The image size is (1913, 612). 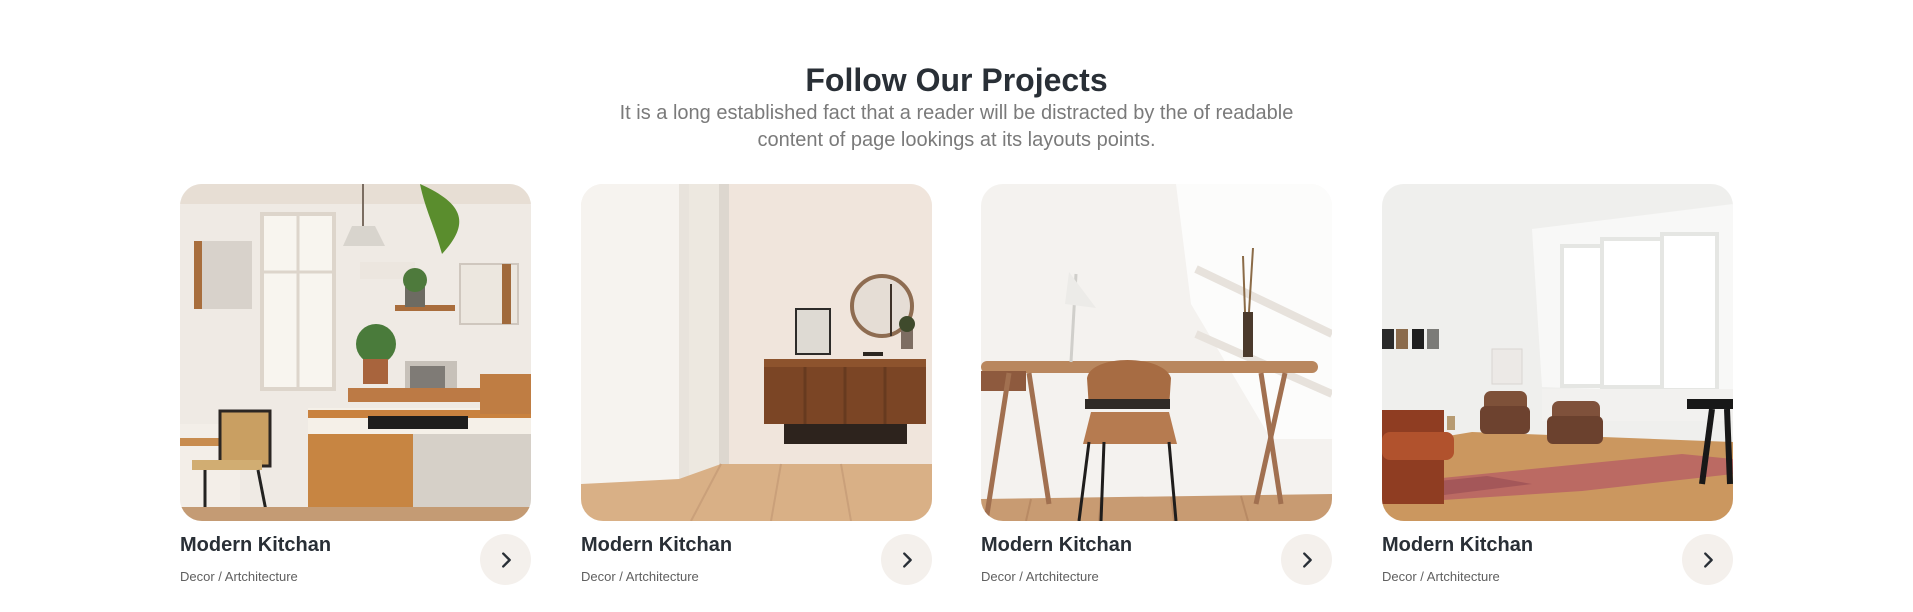 I want to click on project-image-hallway, so click(x=756, y=352).